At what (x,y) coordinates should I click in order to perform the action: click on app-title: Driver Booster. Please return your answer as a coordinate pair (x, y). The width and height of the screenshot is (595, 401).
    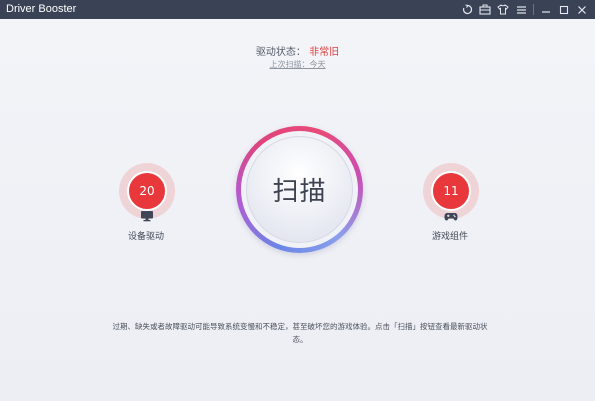
    Looking at the image, I should click on (41, 9).